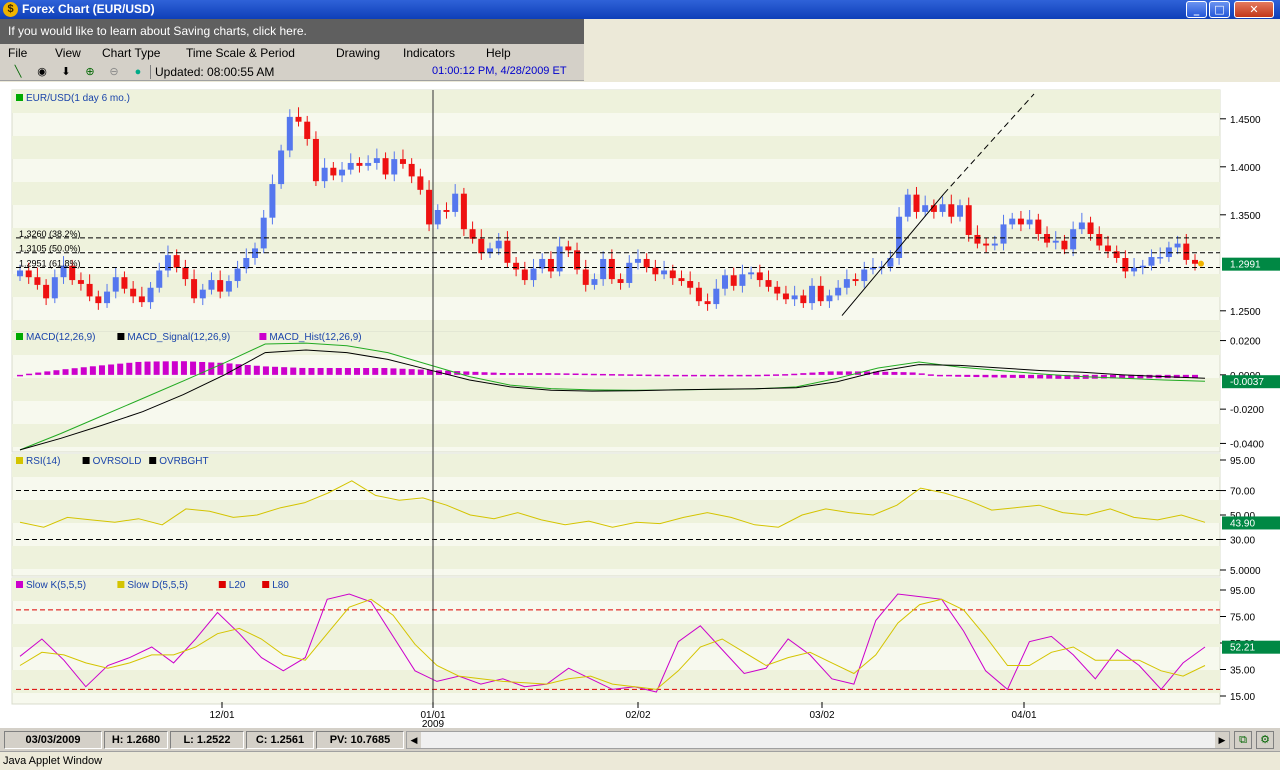 The image size is (1280, 770). What do you see at coordinates (42, 72) in the screenshot?
I see `crosshair-icon: ◉` at bounding box center [42, 72].